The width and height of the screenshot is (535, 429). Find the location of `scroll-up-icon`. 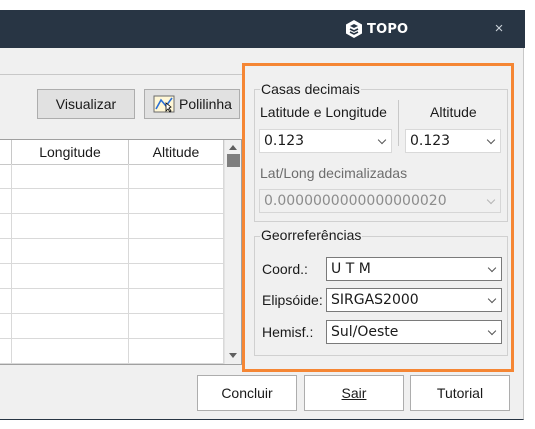

scroll-up-icon is located at coordinates (233, 147).